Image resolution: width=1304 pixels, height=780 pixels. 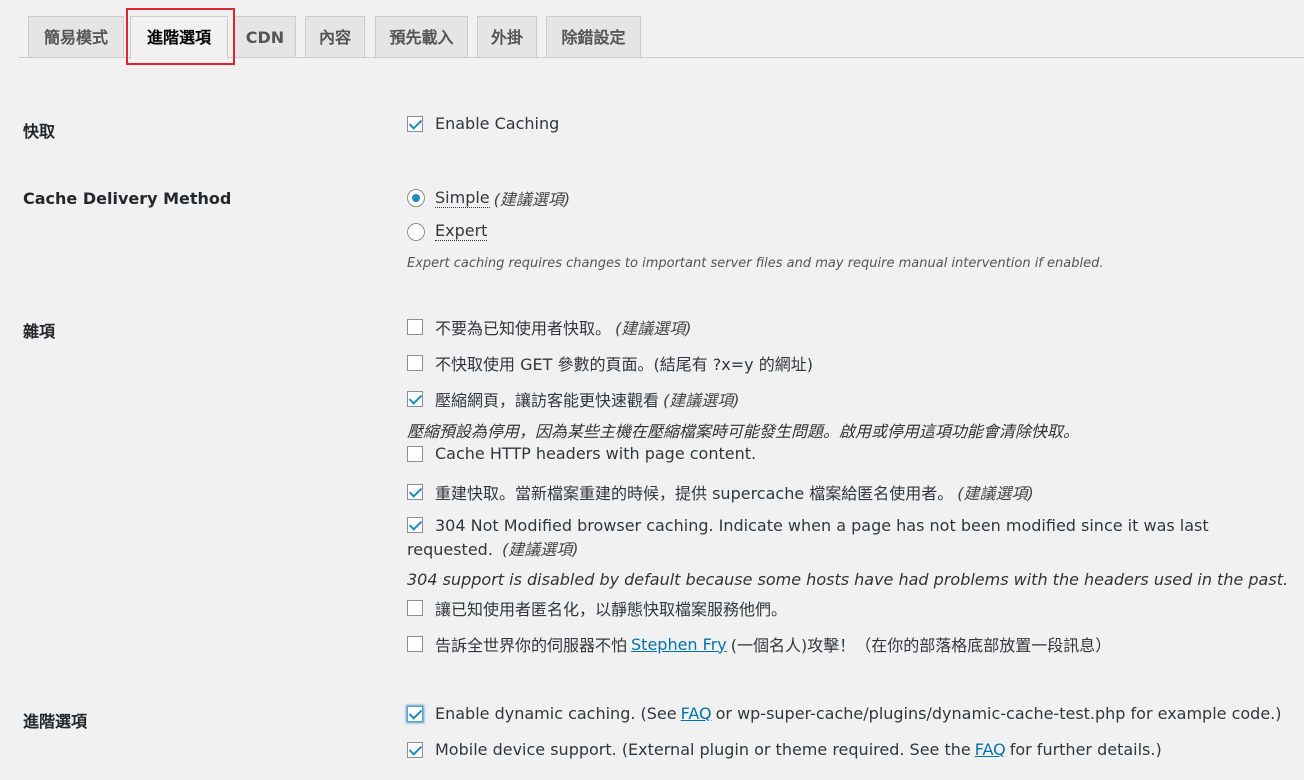 I want to click on tab-contents: 內容, so click(x=335, y=36).